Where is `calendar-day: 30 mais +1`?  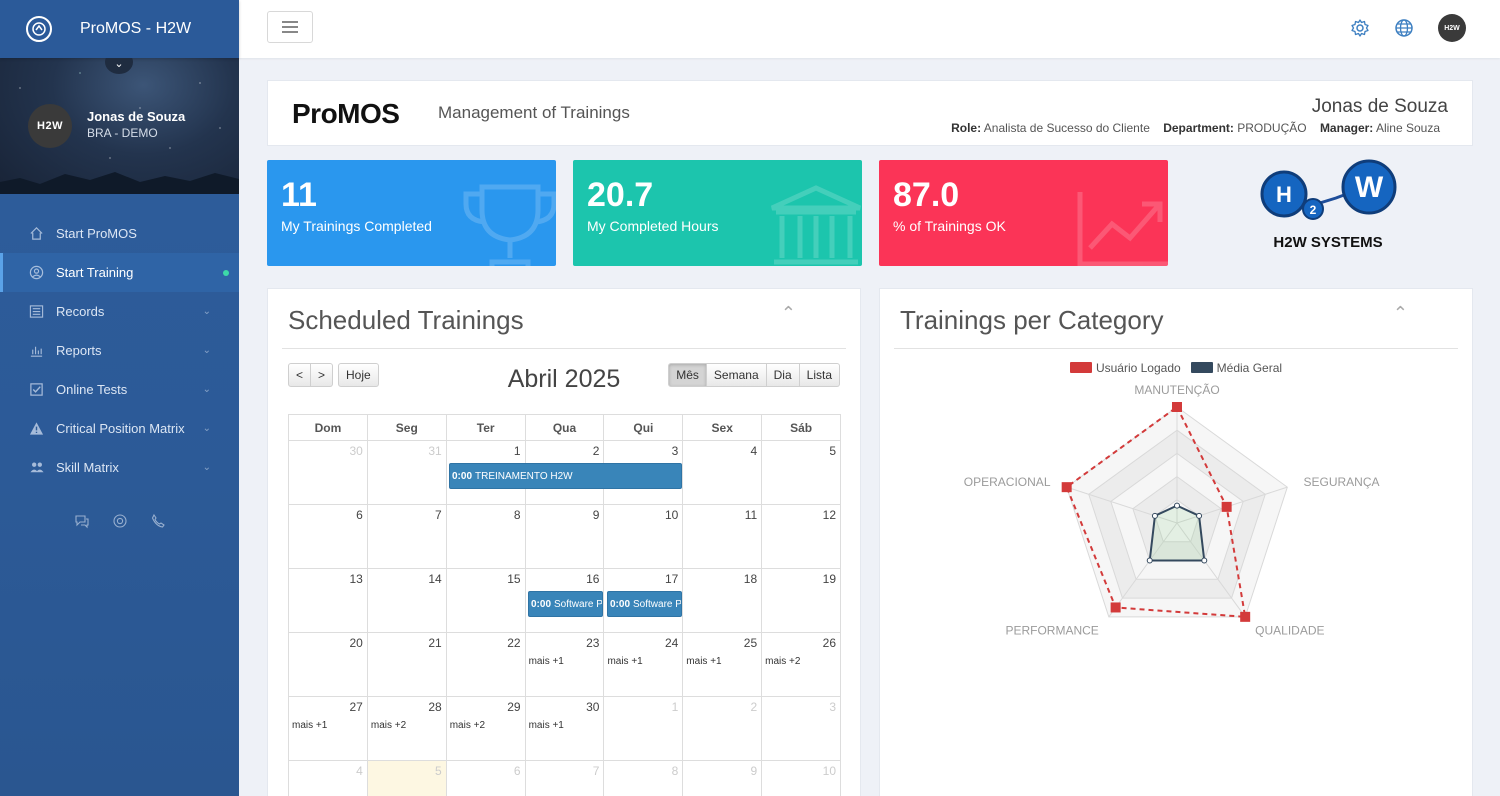 calendar-day: 30 mais +1 is located at coordinates (565, 729).